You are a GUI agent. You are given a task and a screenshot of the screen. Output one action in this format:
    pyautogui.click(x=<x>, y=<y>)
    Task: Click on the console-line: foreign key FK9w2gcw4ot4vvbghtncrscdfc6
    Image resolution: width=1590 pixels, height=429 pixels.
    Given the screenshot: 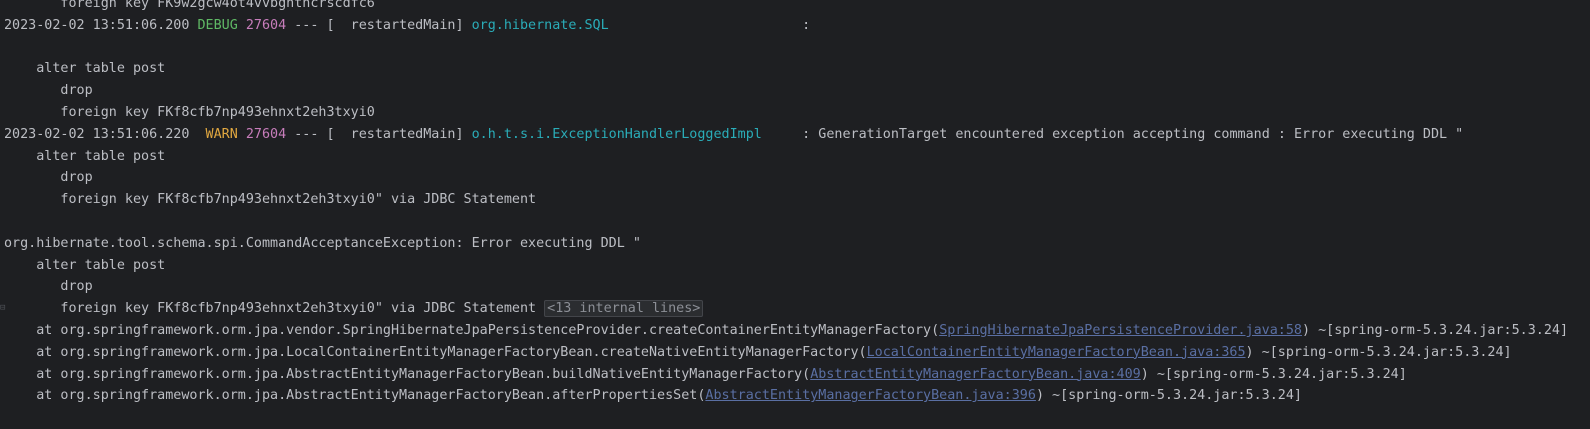 What is the action you would take?
    pyautogui.click(x=795, y=7)
    